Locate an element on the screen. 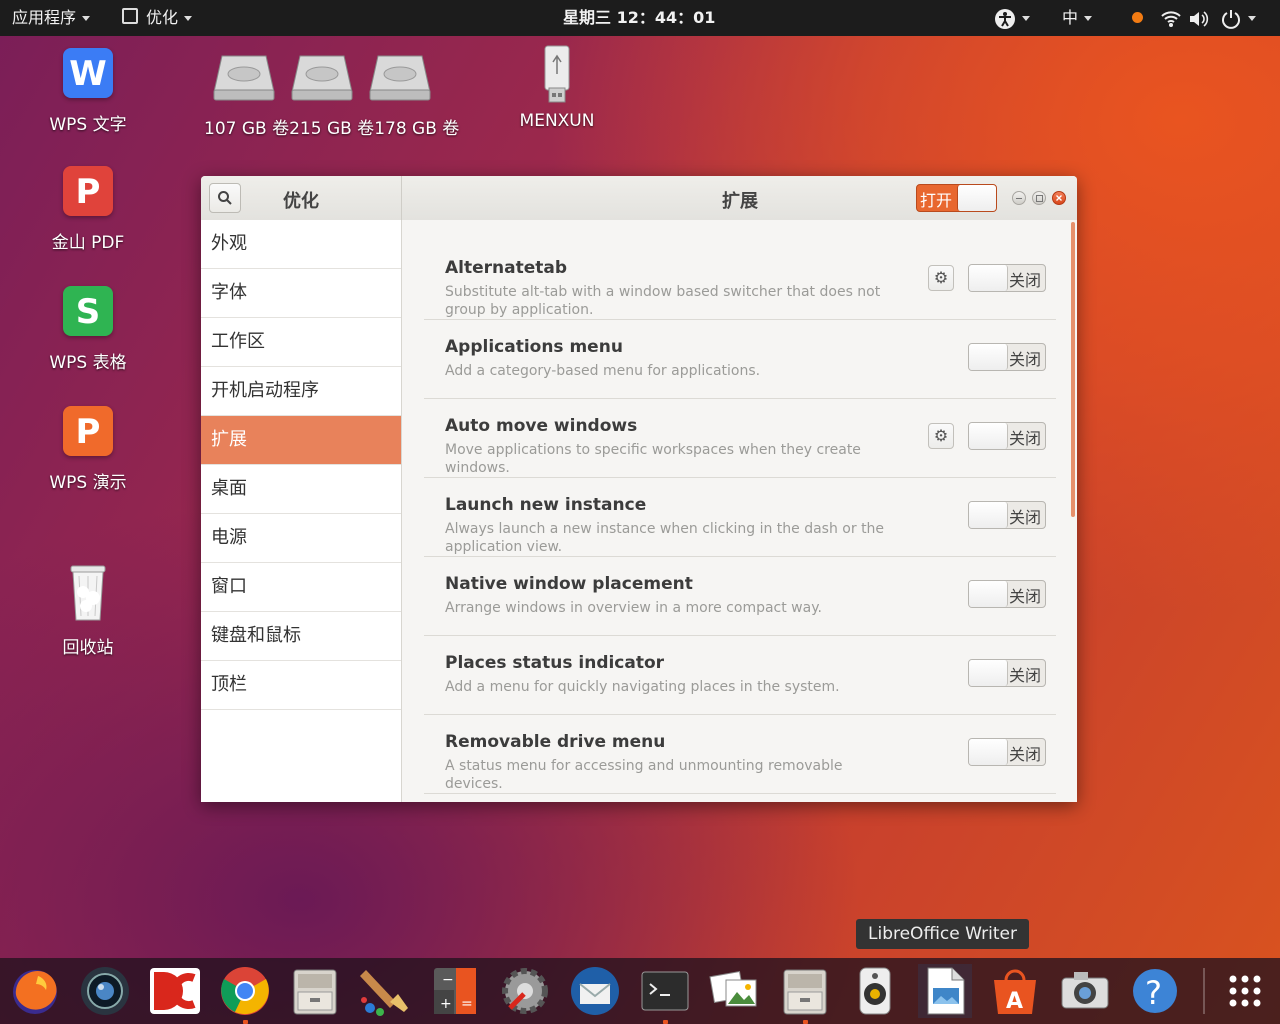 The width and height of the screenshot is (1280, 1024). terminal-icon is located at coordinates (665, 991).